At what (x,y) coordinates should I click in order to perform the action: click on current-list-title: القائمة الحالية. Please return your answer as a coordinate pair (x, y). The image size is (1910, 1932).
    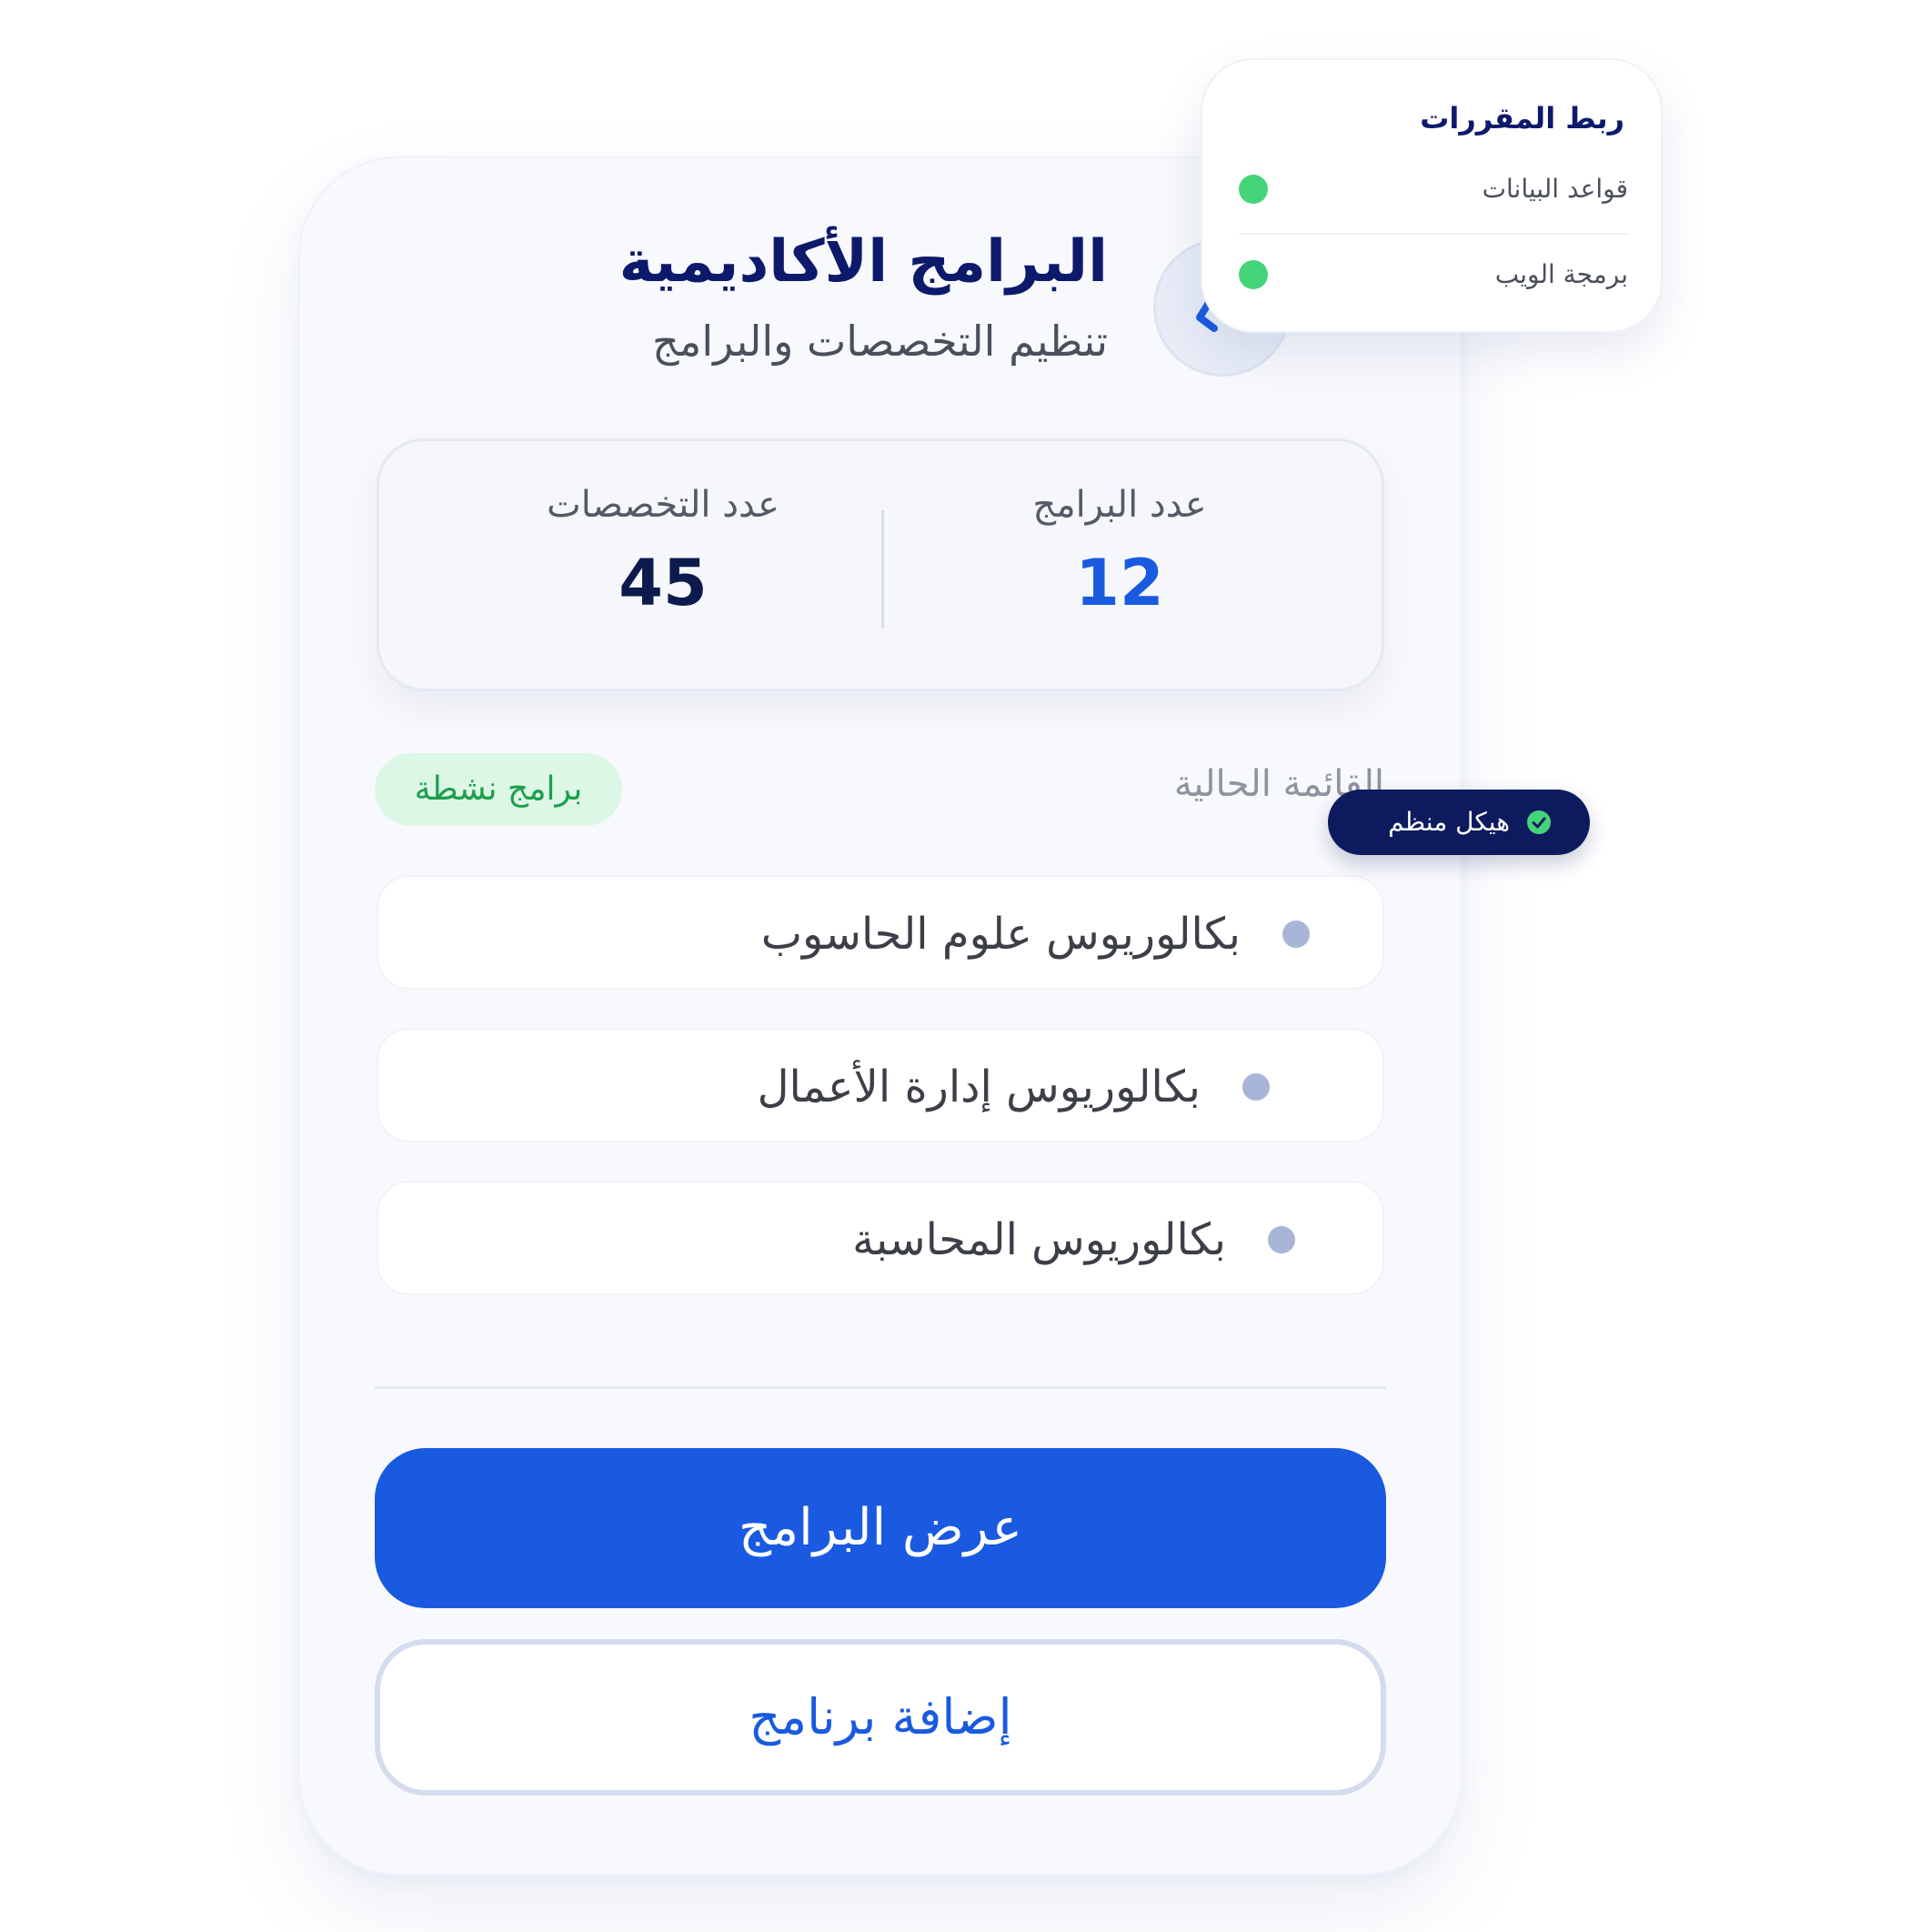
    Looking at the image, I should click on (1278, 784).